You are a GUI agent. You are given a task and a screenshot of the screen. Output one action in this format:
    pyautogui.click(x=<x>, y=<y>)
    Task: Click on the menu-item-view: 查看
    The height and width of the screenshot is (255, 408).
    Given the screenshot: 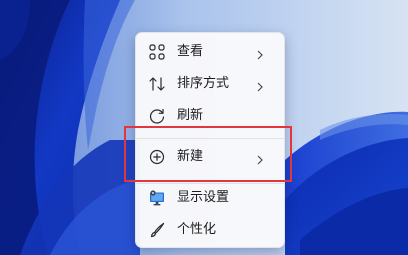 What is the action you would take?
    pyautogui.click(x=211, y=52)
    